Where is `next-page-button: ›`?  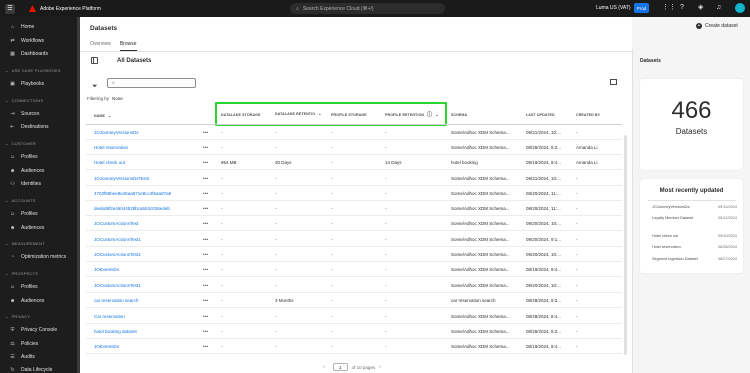
next-page-button: › is located at coordinates (380, 367).